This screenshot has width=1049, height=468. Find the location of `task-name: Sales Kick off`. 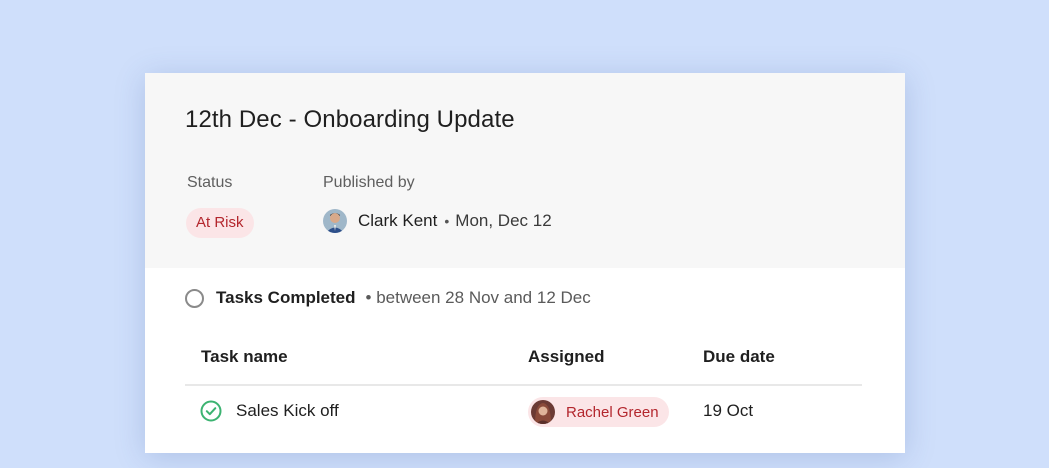

task-name: Sales Kick off is located at coordinates (287, 411).